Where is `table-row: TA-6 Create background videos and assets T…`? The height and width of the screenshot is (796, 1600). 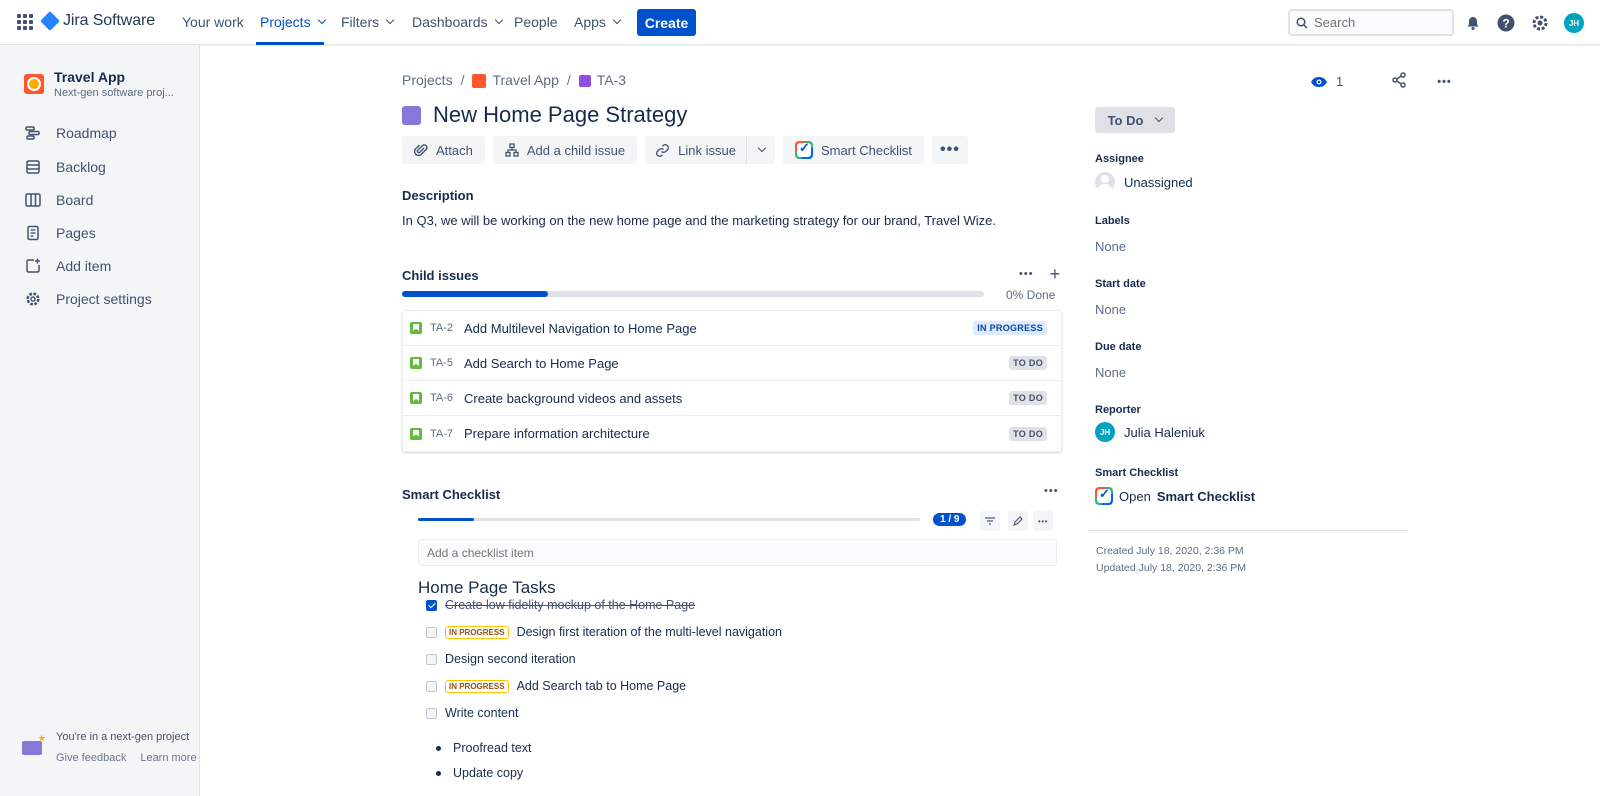
table-row: TA-6 Create background videos and assets T… is located at coordinates (732, 398).